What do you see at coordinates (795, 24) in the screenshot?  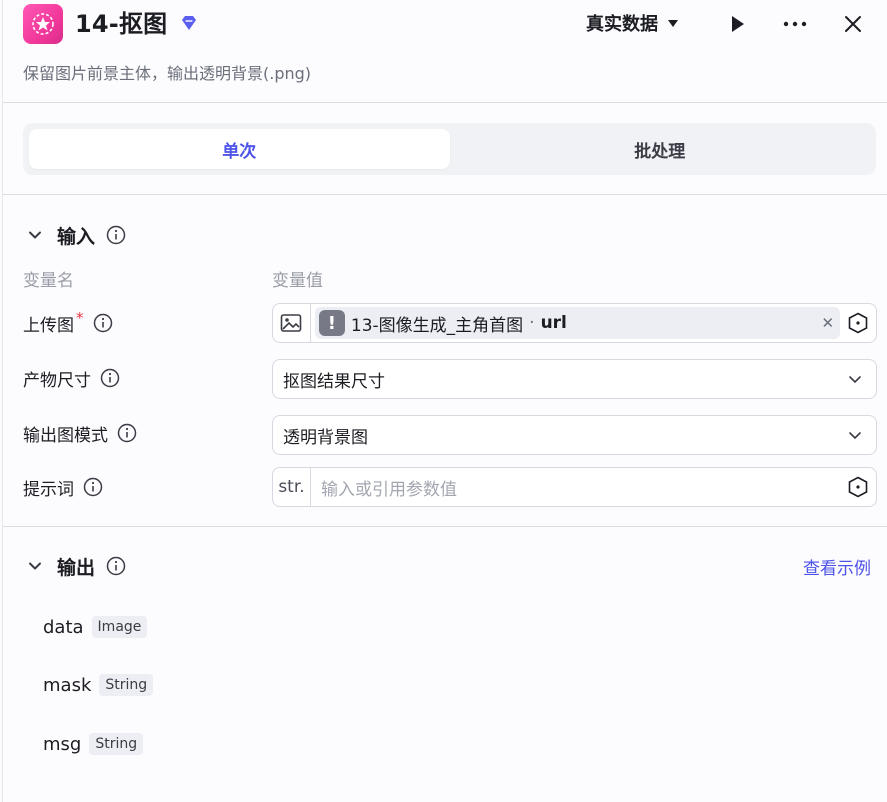 I see `more-icon` at bounding box center [795, 24].